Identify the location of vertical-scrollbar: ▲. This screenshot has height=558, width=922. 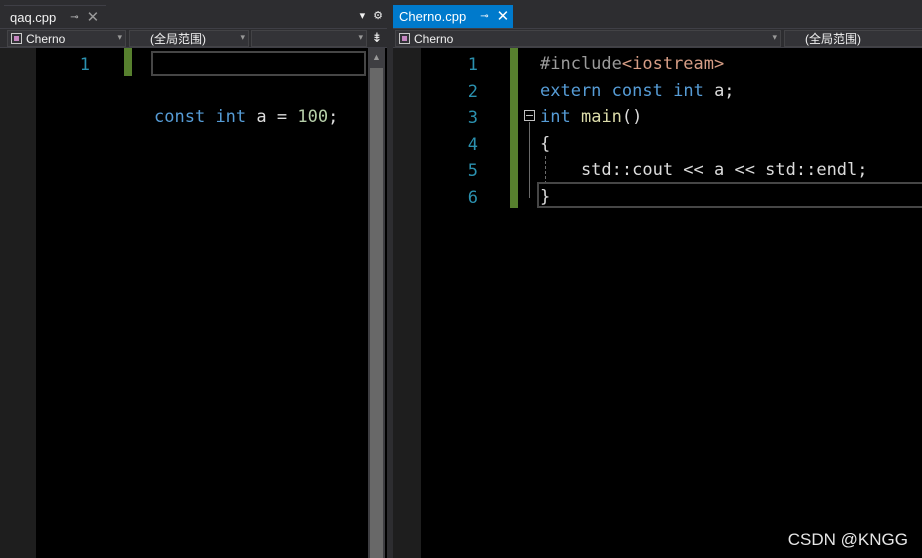
(376, 303).